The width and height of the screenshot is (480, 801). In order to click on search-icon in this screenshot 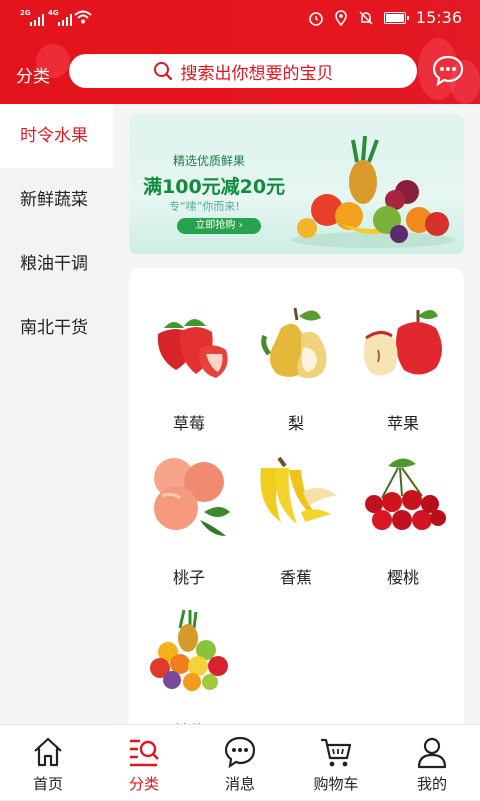, I will do `click(162, 71)`.